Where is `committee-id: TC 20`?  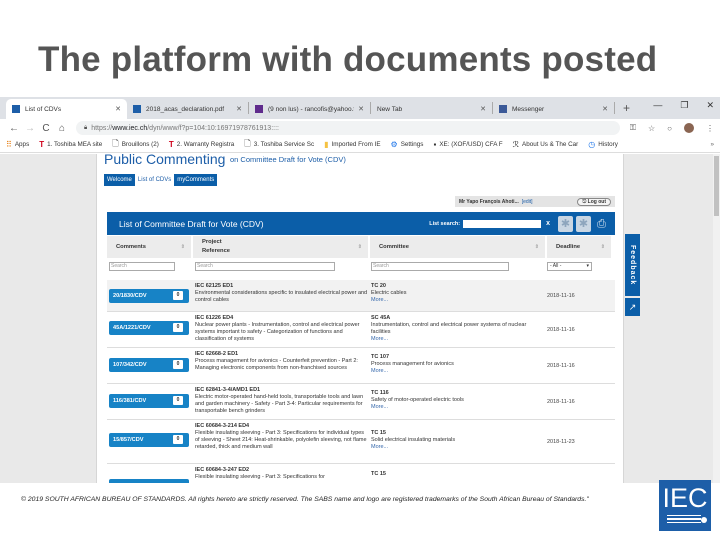 committee-id: TC 20 is located at coordinates (378, 286).